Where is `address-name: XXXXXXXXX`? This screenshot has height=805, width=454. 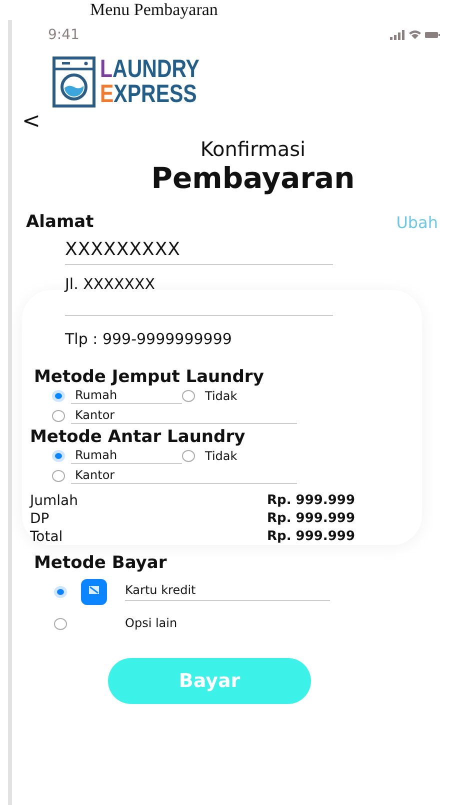 address-name: XXXXXXXXX is located at coordinates (199, 249).